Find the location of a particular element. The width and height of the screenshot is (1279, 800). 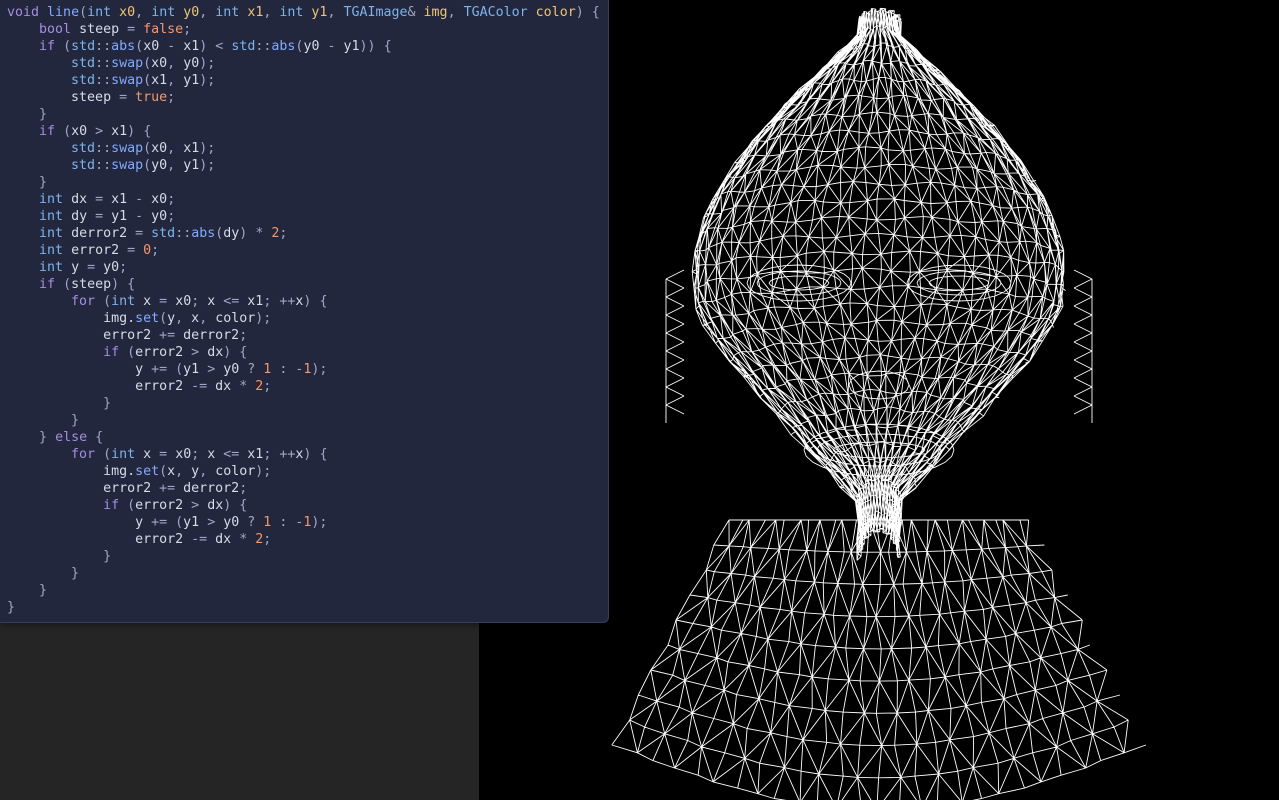

code-line: steep = true; is located at coordinates (91, 97).